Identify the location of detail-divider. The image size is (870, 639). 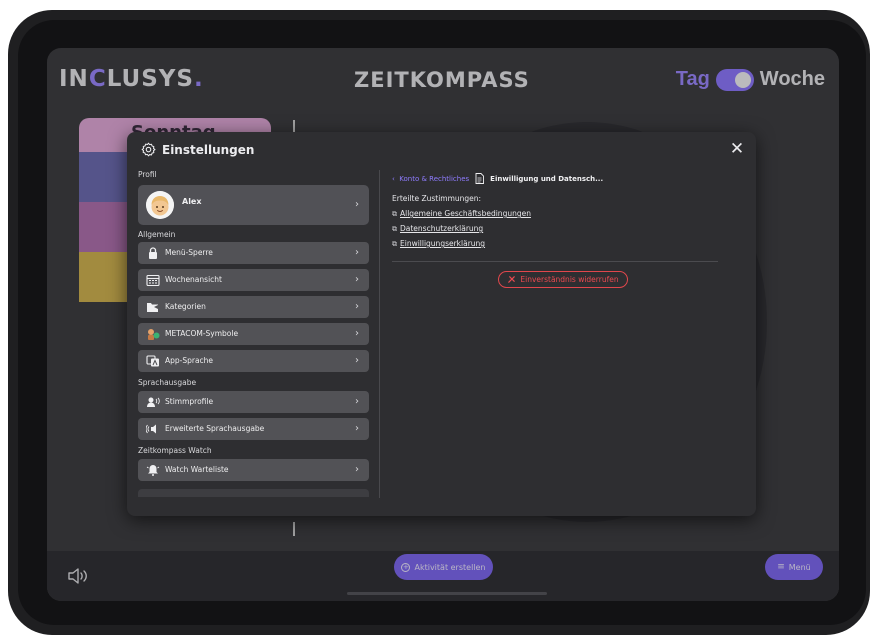
(555, 261).